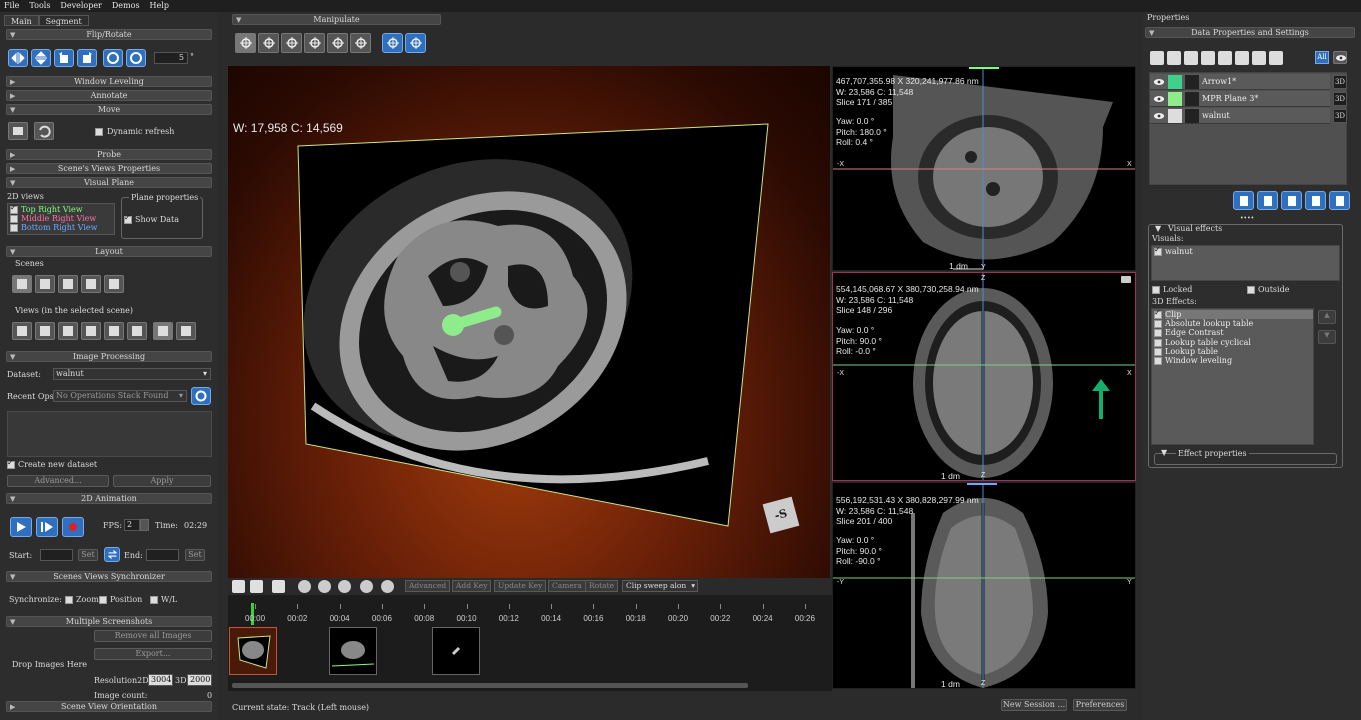 This screenshot has width=1361, height=720. What do you see at coordinates (56, 555) in the screenshot?
I see `start-input` at bounding box center [56, 555].